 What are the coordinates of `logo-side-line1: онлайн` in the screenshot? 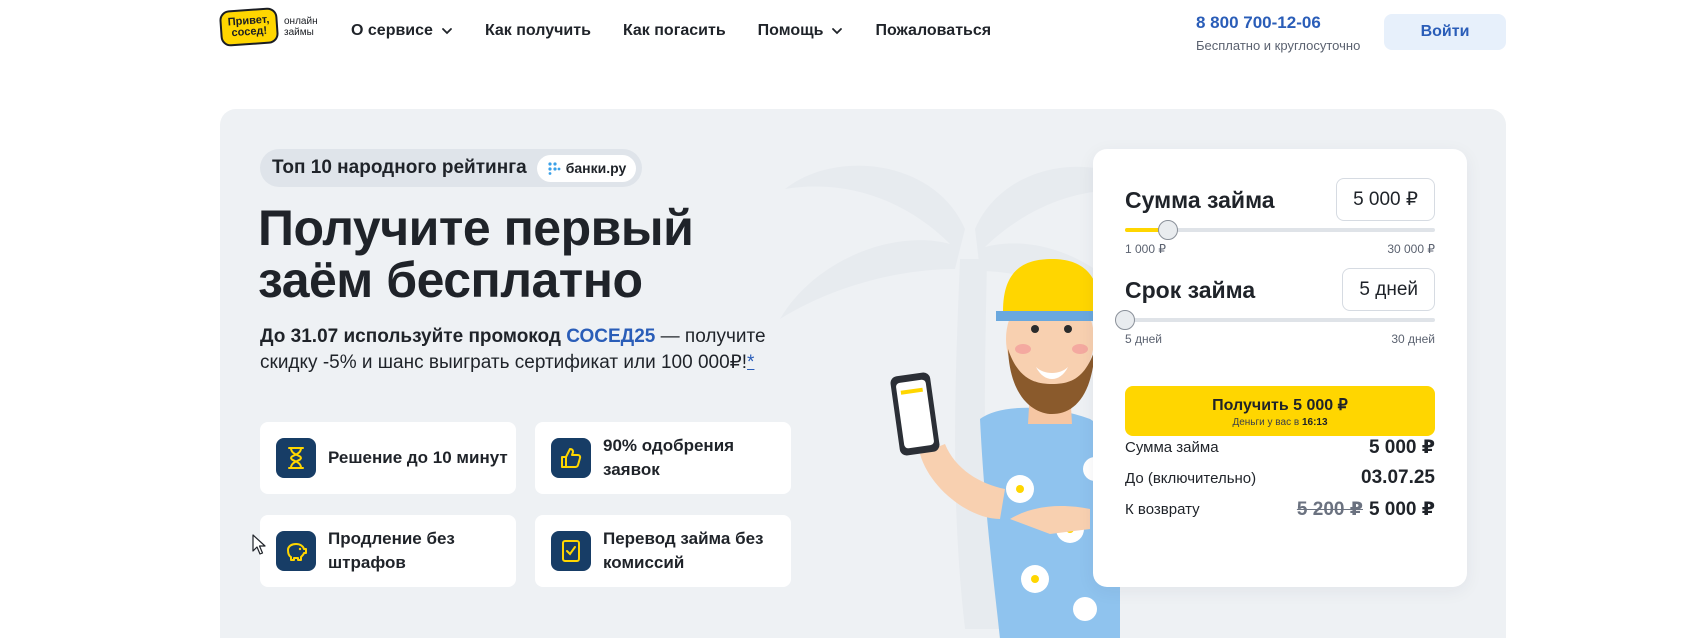 It's located at (301, 21).